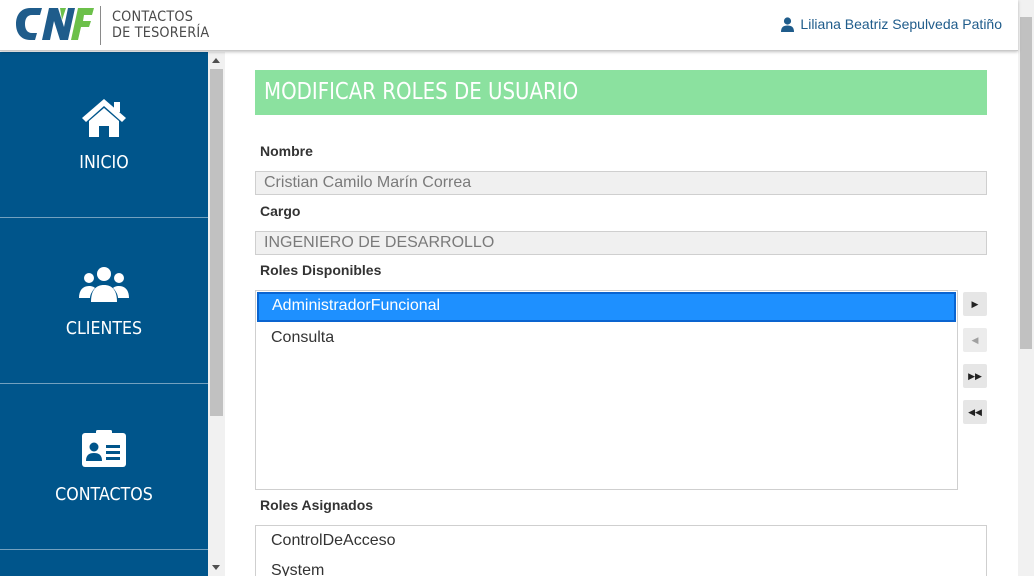 The image size is (1034, 576). What do you see at coordinates (153, 17) in the screenshot?
I see `app-title-line1: CONTACTOS` at bounding box center [153, 17].